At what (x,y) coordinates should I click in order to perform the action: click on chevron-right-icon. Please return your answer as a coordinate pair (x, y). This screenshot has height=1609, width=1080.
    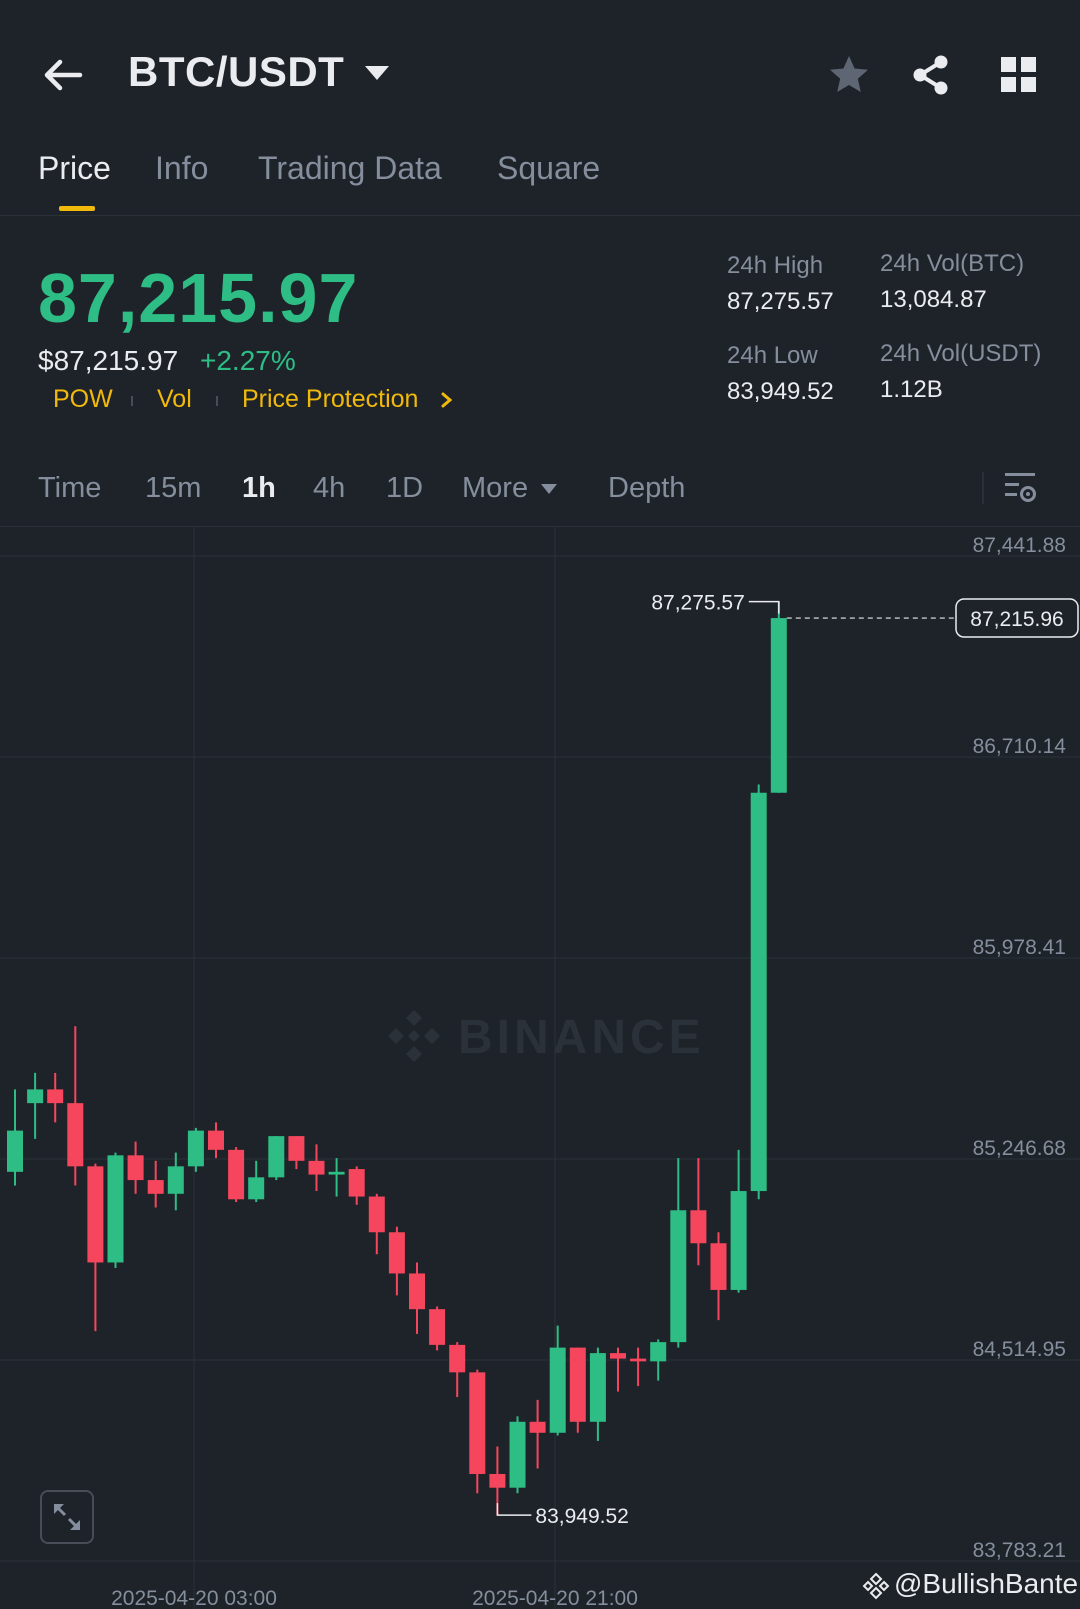
    Looking at the image, I should click on (447, 400).